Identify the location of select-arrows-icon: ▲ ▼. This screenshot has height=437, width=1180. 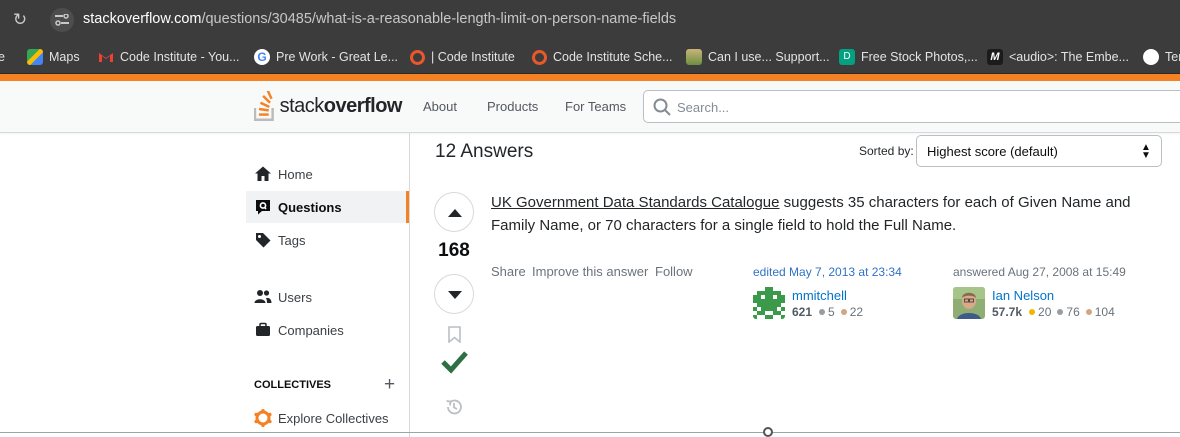
(1146, 151).